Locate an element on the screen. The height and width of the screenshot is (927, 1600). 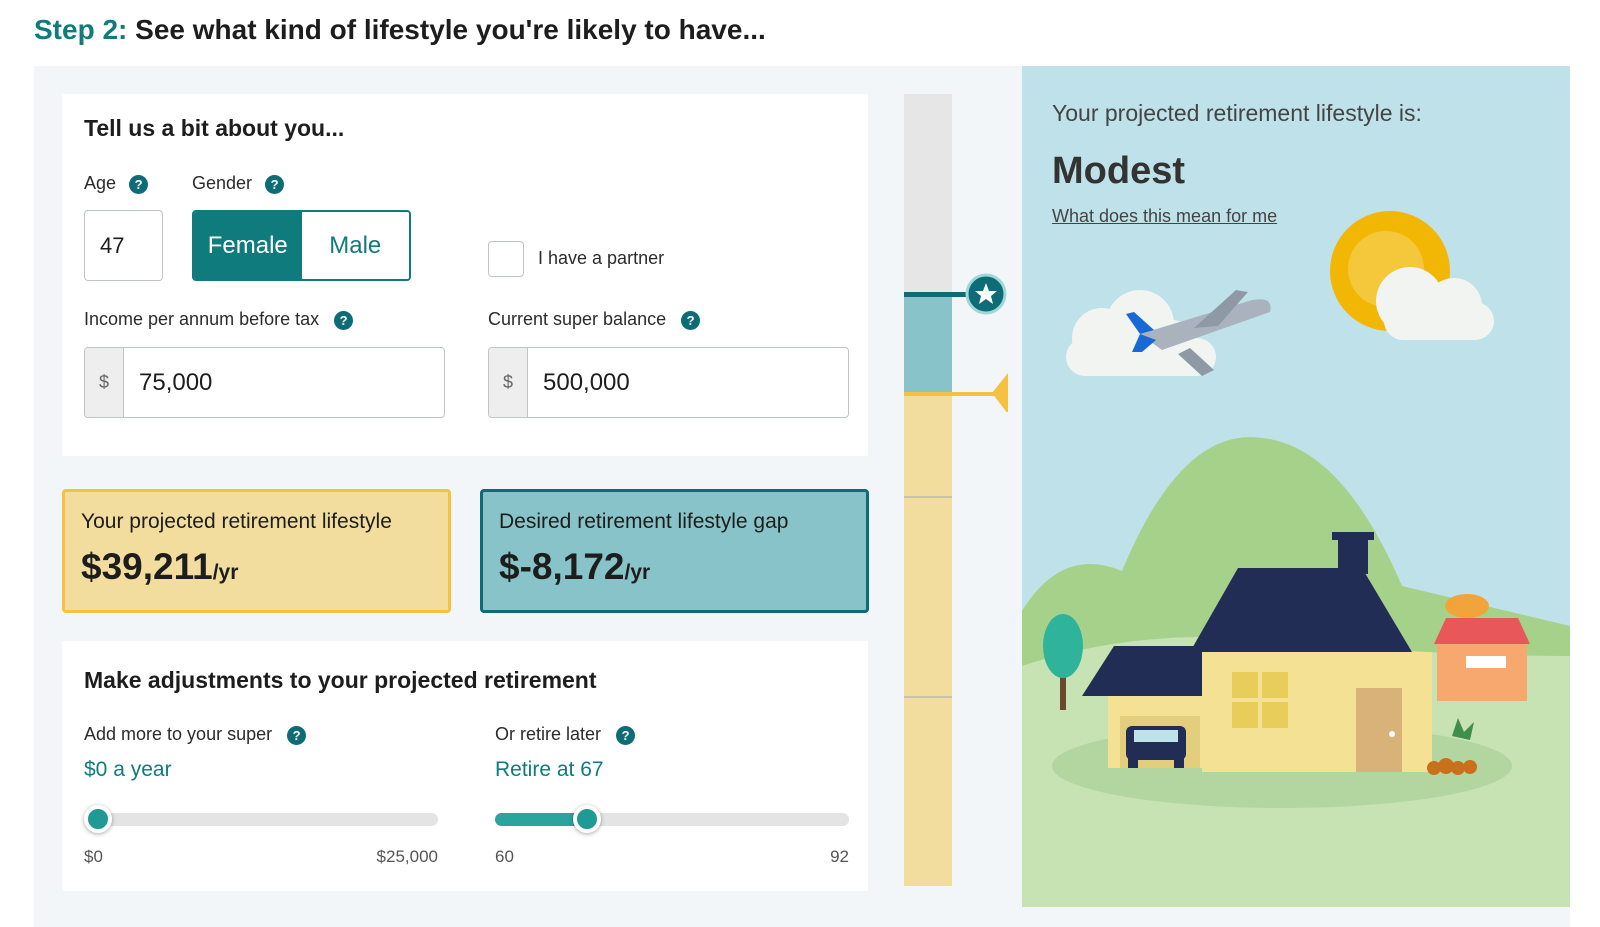
income-currency-prefix: $ is located at coordinates (104, 382).